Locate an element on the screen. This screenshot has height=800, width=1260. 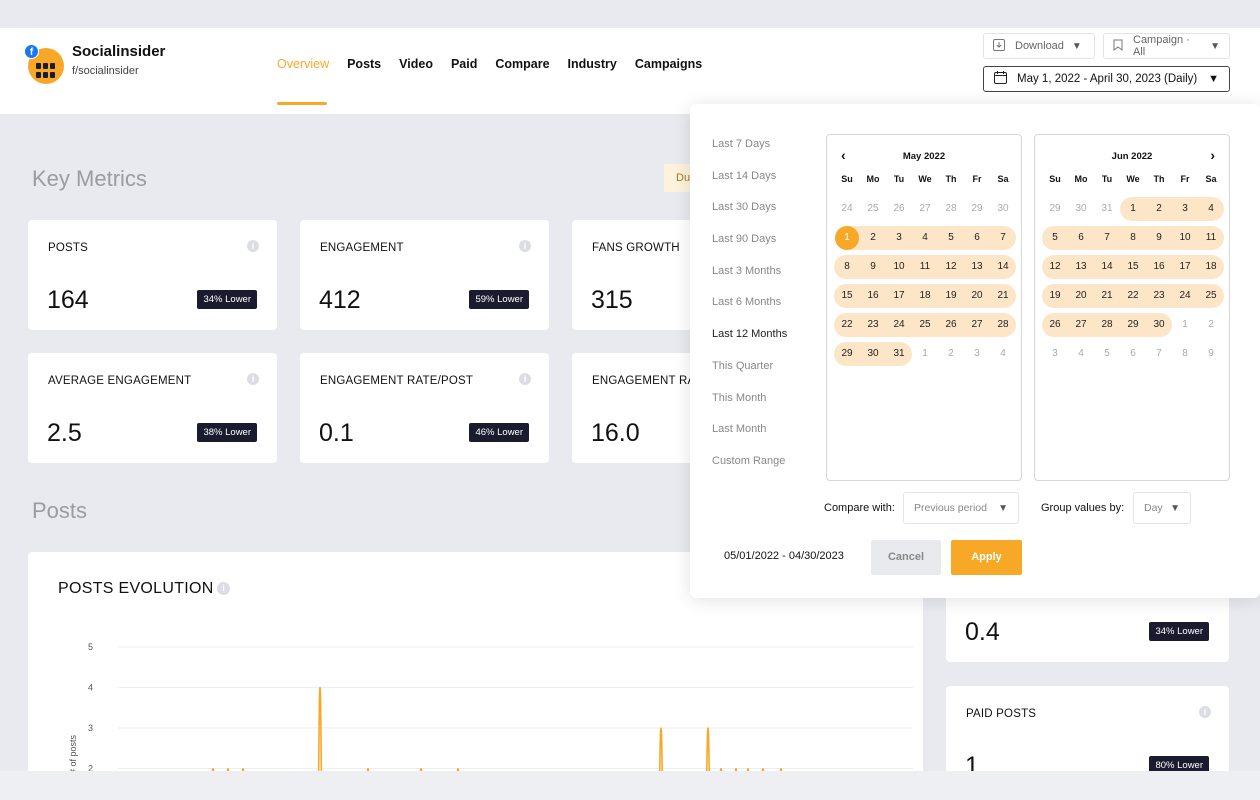
download-button: Download ▼ is located at coordinates (1039, 46).